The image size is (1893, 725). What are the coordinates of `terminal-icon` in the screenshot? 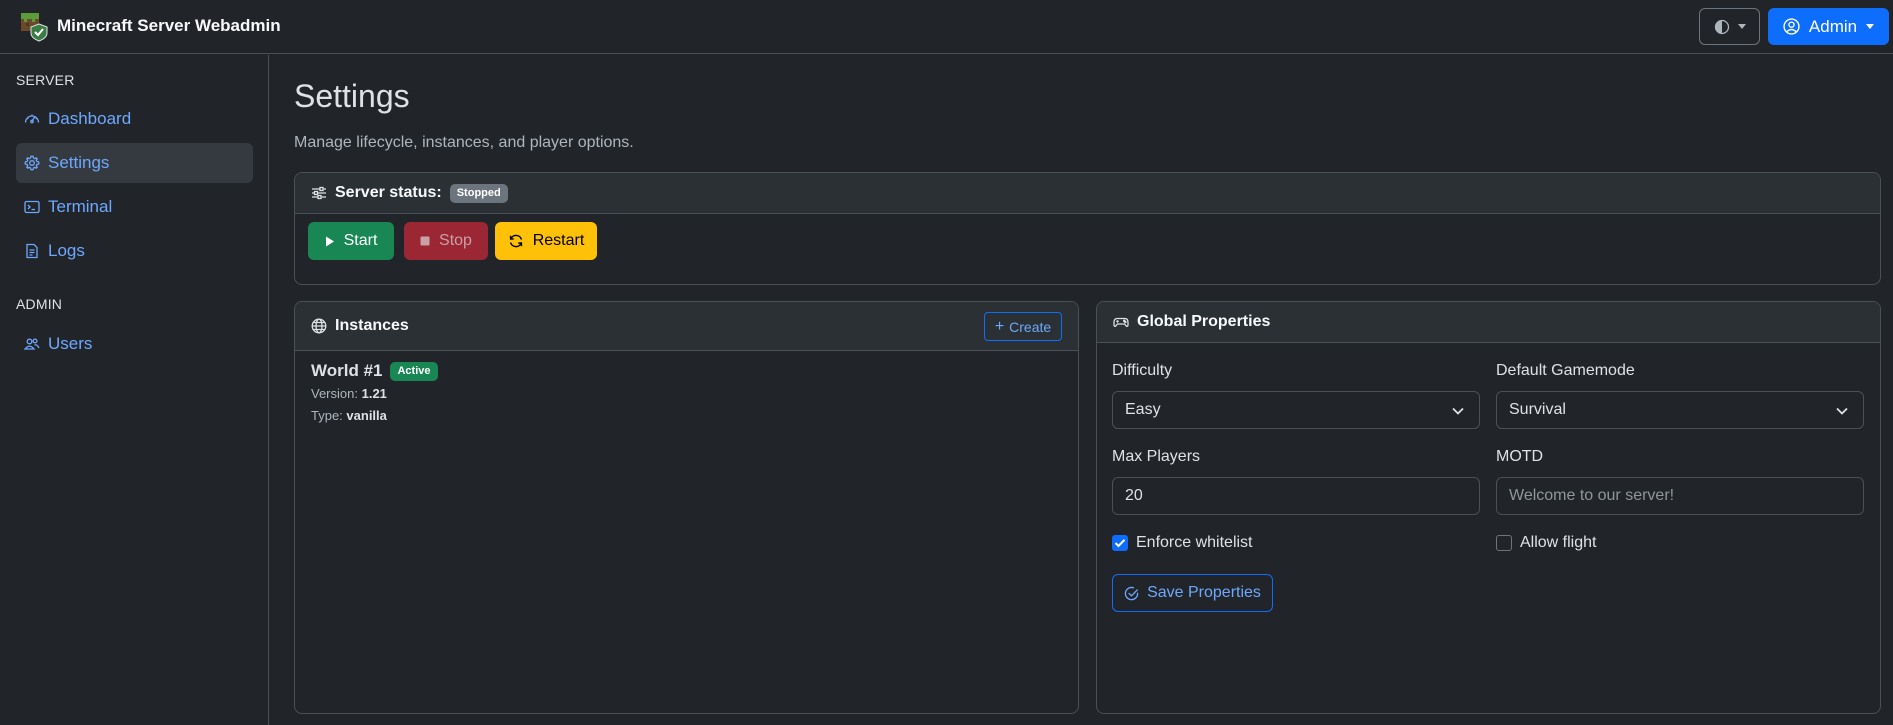 It's located at (32, 207).